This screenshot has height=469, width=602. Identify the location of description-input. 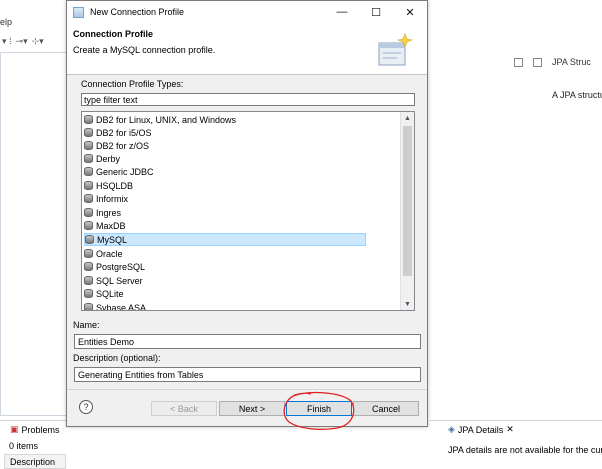
(247, 374).